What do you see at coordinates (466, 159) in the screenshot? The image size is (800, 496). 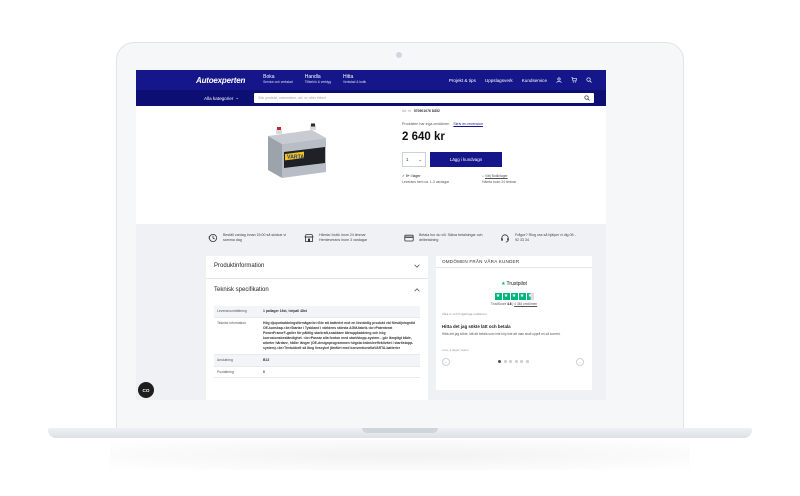 I see `add-to-cart-button: Lägg i kundvagn` at bounding box center [466, 159].